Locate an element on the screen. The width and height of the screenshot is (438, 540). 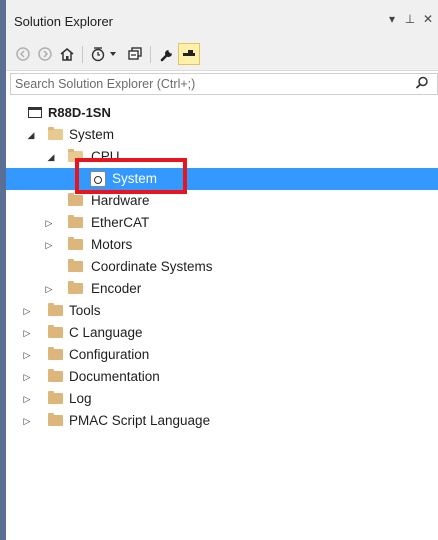
tree-item-encoder: ▷ Encoder is located at coordinates (222, 289).